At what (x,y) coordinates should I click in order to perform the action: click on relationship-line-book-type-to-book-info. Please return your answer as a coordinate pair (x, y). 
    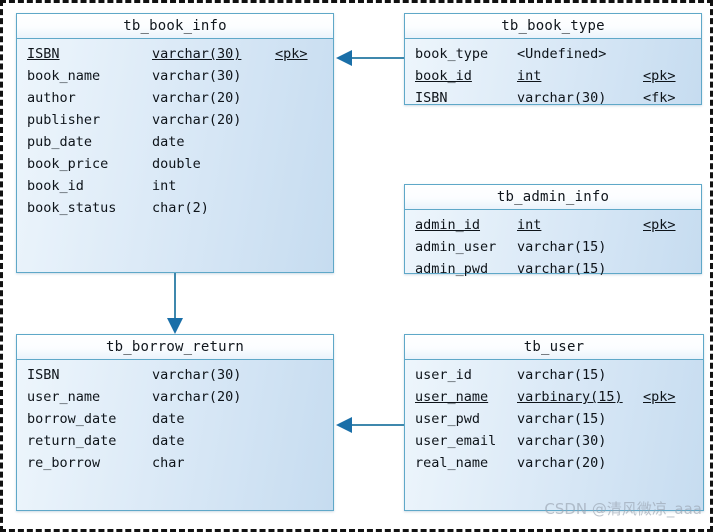
    Looking at the image, I should click on (373, 58).